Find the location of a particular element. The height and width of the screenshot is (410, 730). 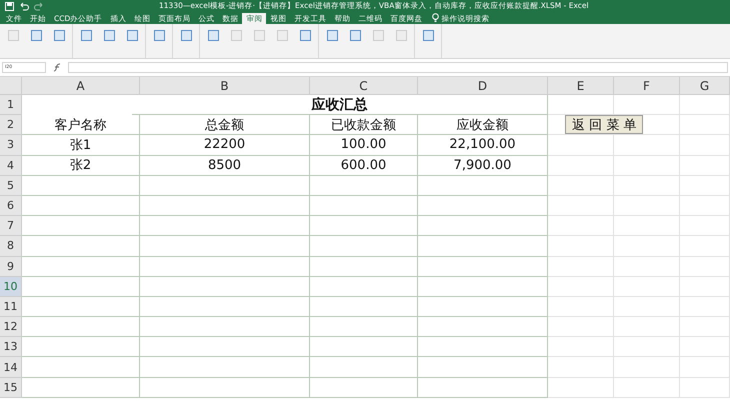

sheet-title: 应收汇总 is located at coordinates (340, 105).